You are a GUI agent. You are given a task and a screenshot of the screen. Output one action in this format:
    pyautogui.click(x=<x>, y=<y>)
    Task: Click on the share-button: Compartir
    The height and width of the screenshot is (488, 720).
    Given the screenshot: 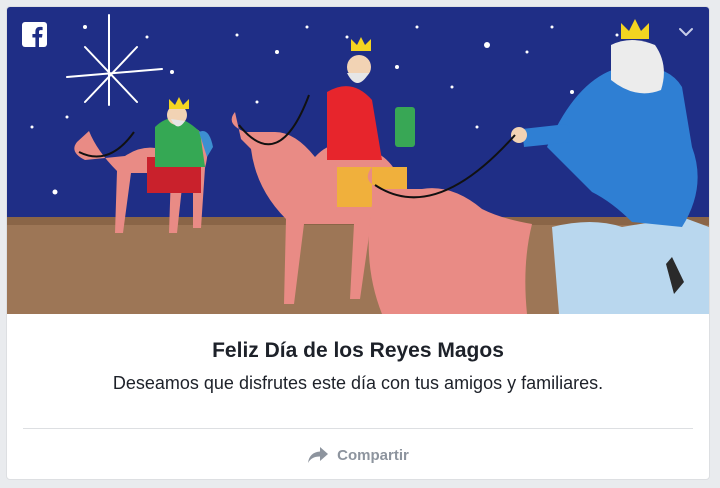 What is the action you would take?
    pyautogui.click(x=358, y=455)
    